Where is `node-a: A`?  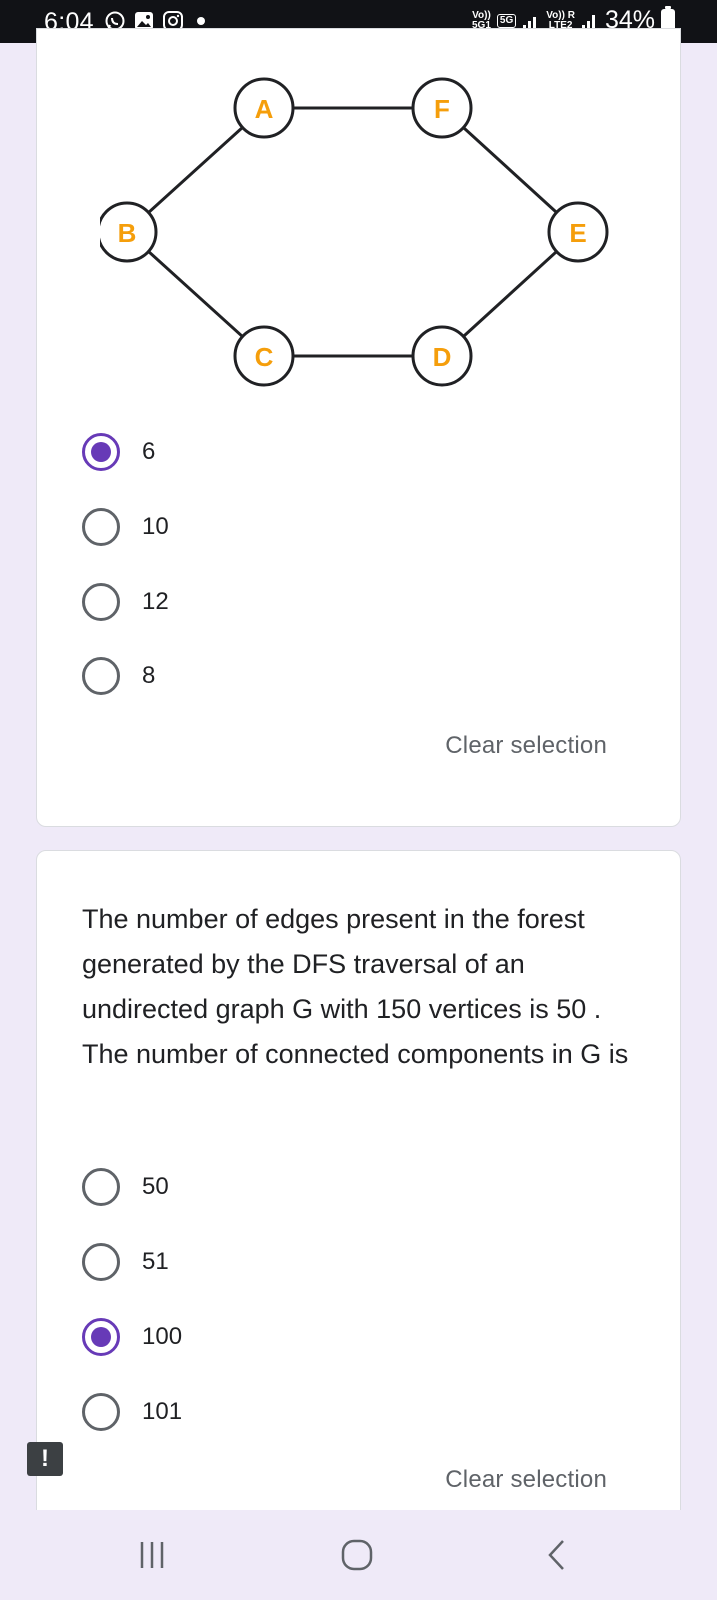
node-a: A is located at coordinates (264, 108).